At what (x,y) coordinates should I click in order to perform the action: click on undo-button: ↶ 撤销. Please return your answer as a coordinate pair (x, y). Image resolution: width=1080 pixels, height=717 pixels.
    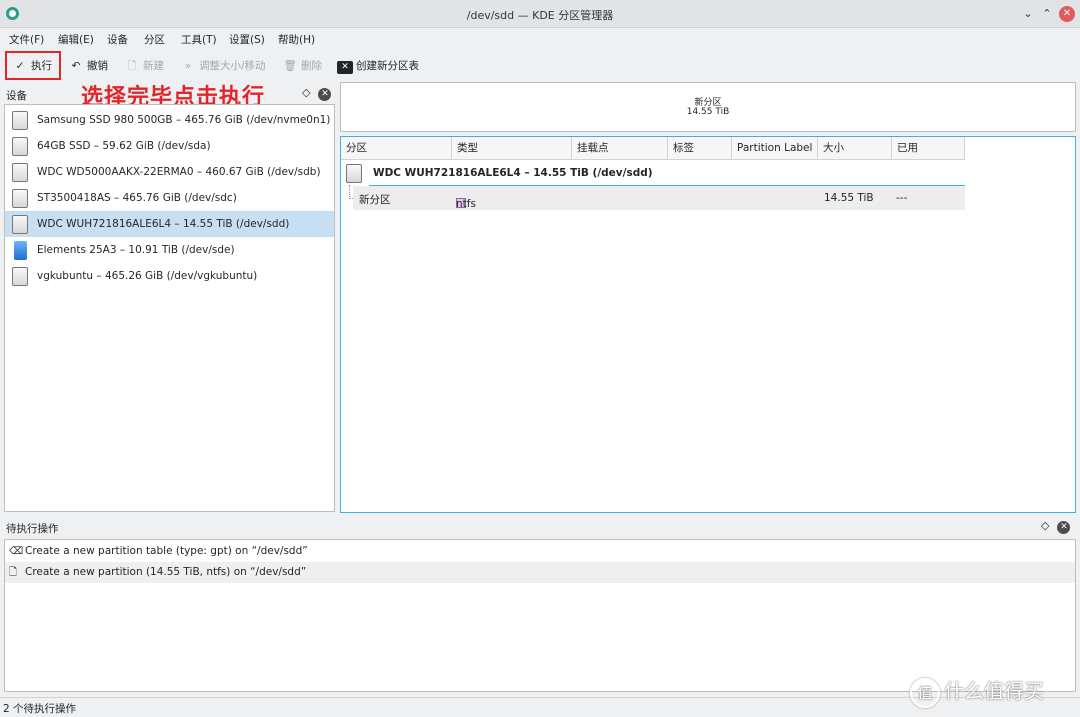
    Looking at the image, I should click on (88, 66).